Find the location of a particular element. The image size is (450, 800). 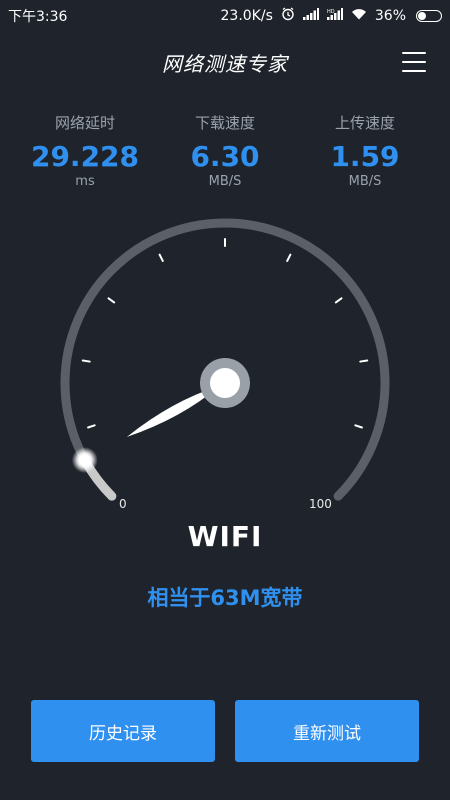

upload-value: 1.59 is located at coordinates (365, 156).